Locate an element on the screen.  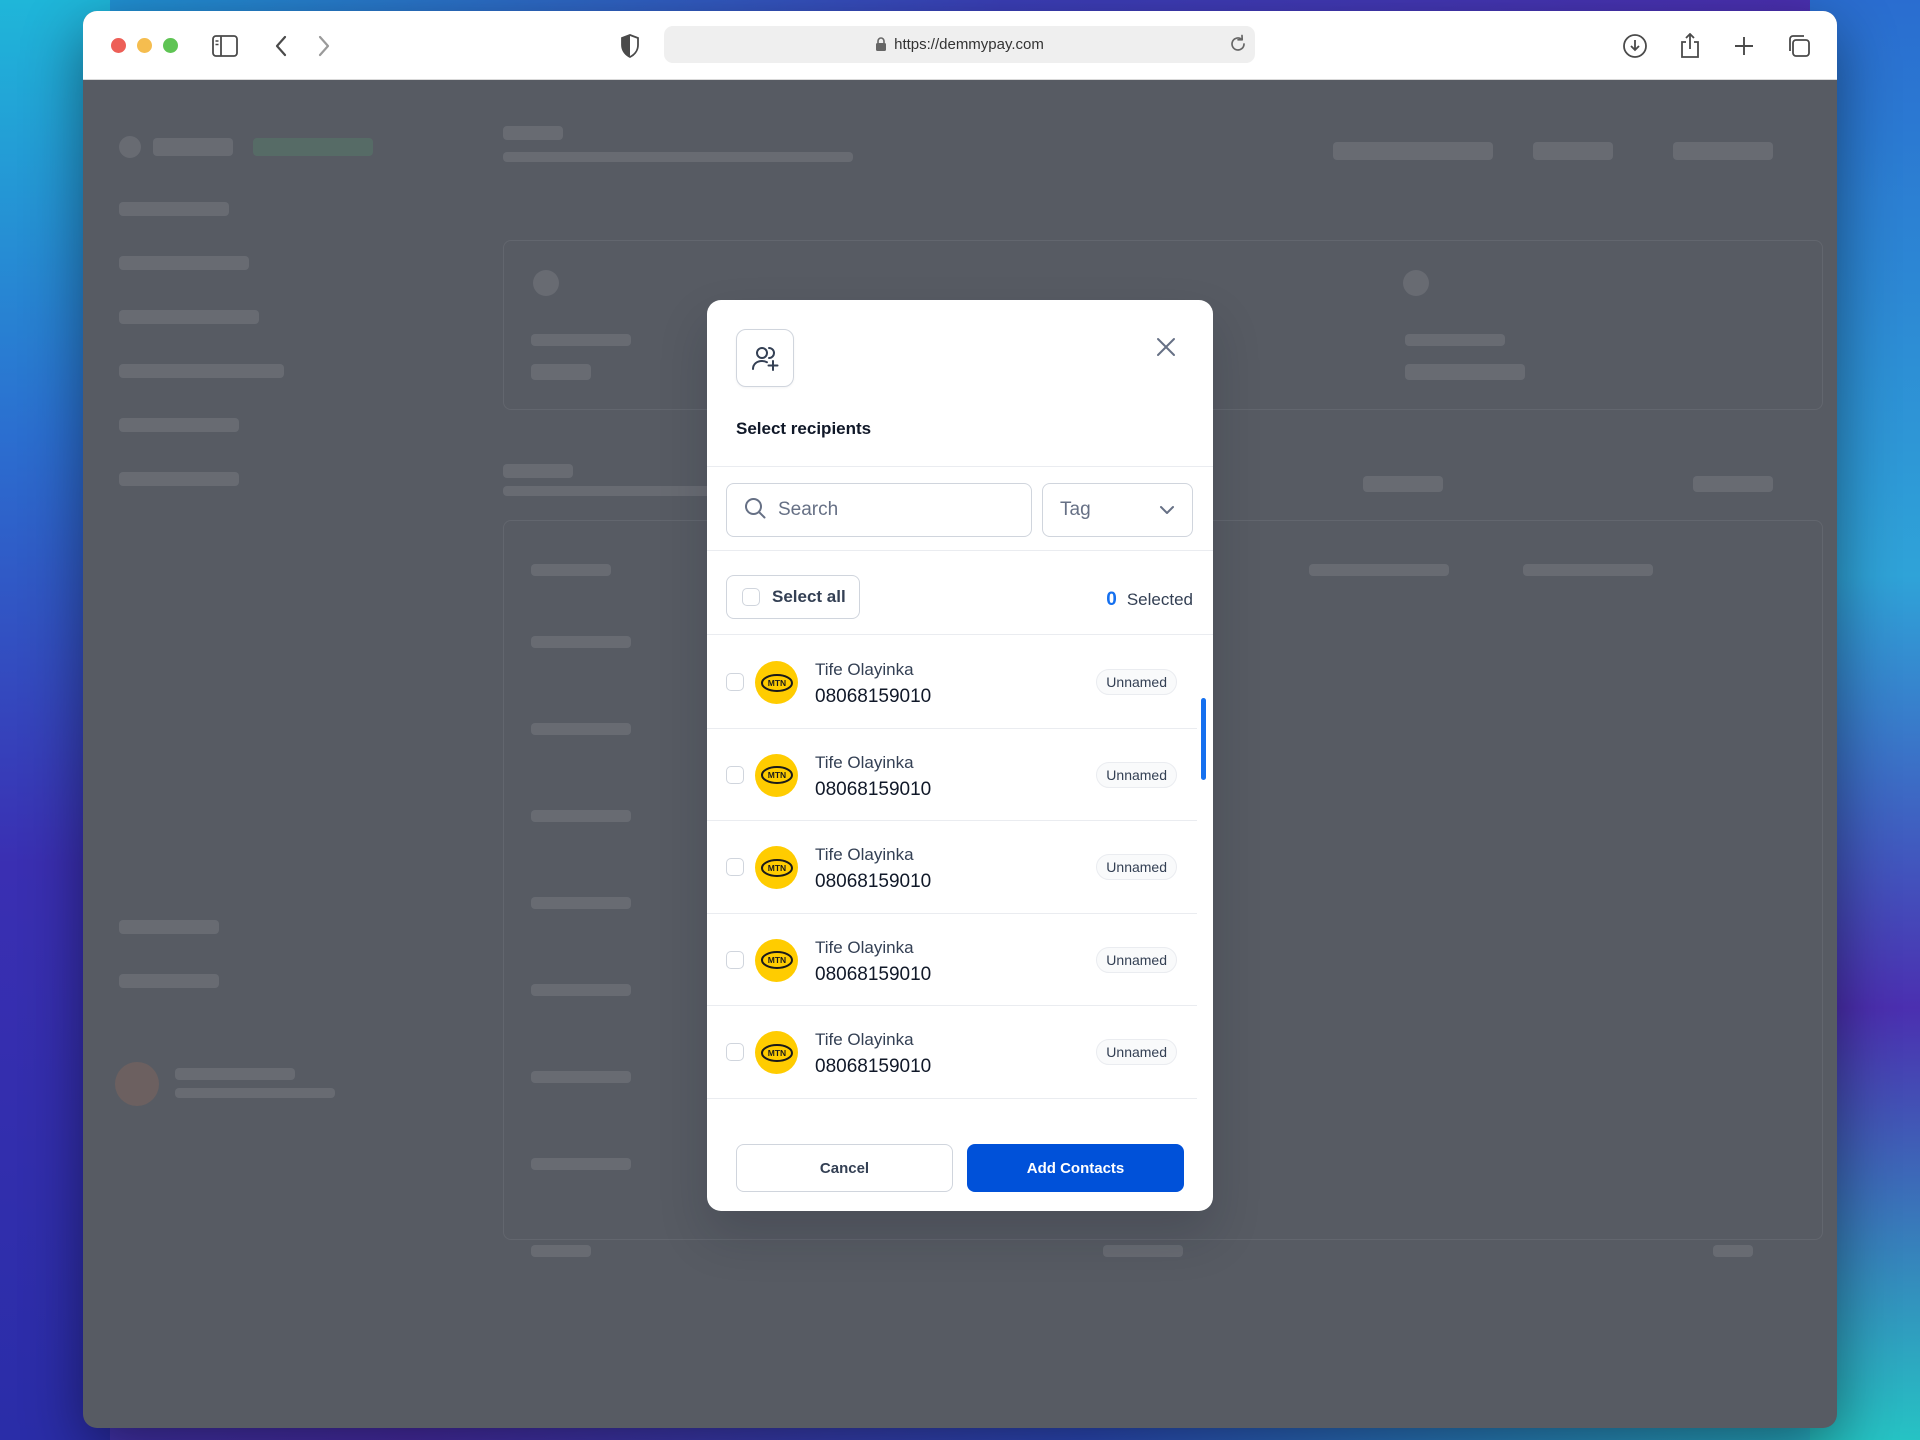
selection-bar: Select all 0 Selected is located at coordinates (960, 593).